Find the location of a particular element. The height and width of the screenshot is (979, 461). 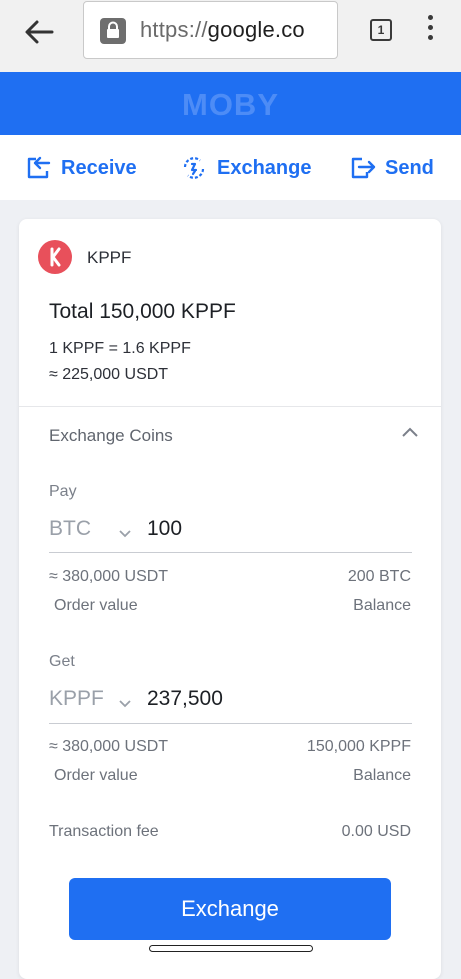

lock-icon is located at coordinates (113, 31).